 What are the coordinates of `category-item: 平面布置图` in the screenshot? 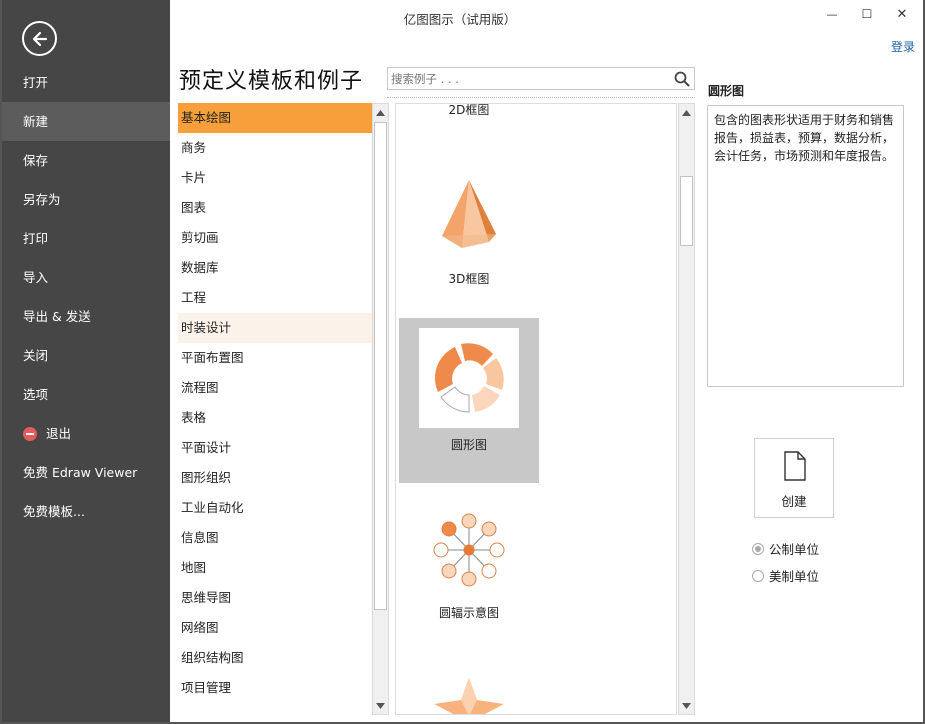 It's located at (275, 358).